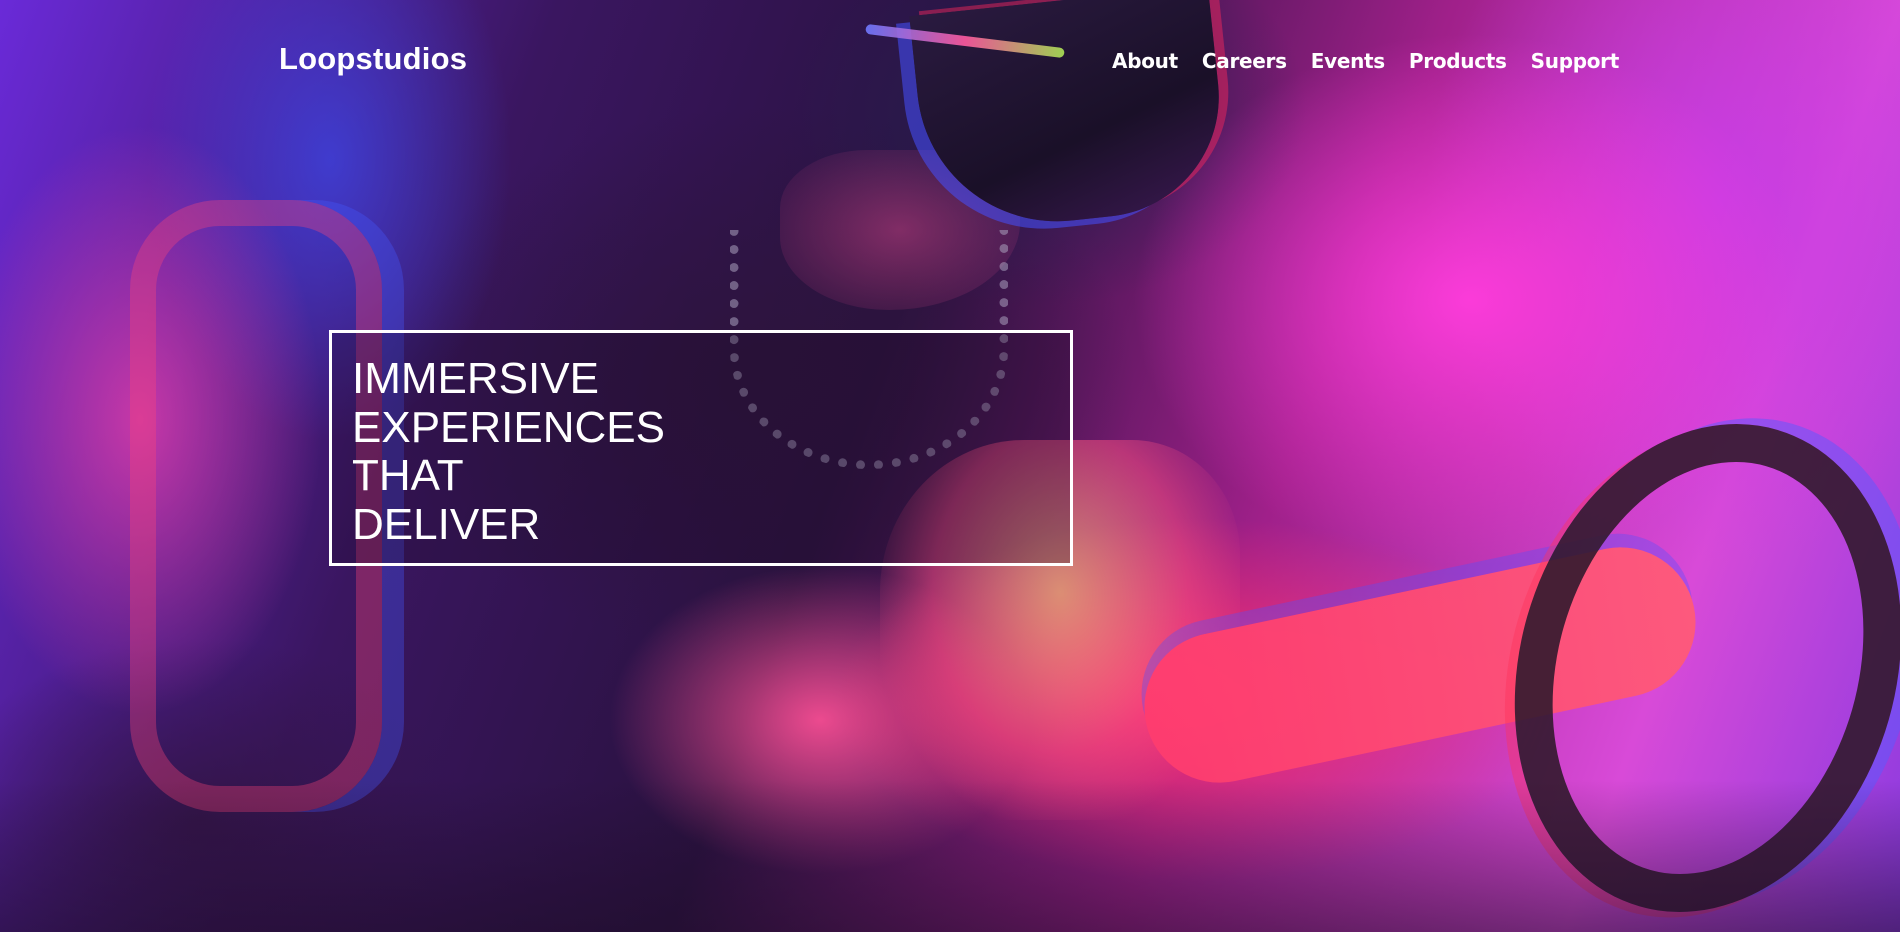  I want to click on hero-headline-line: EXPERIENCES, so click(508, 427).